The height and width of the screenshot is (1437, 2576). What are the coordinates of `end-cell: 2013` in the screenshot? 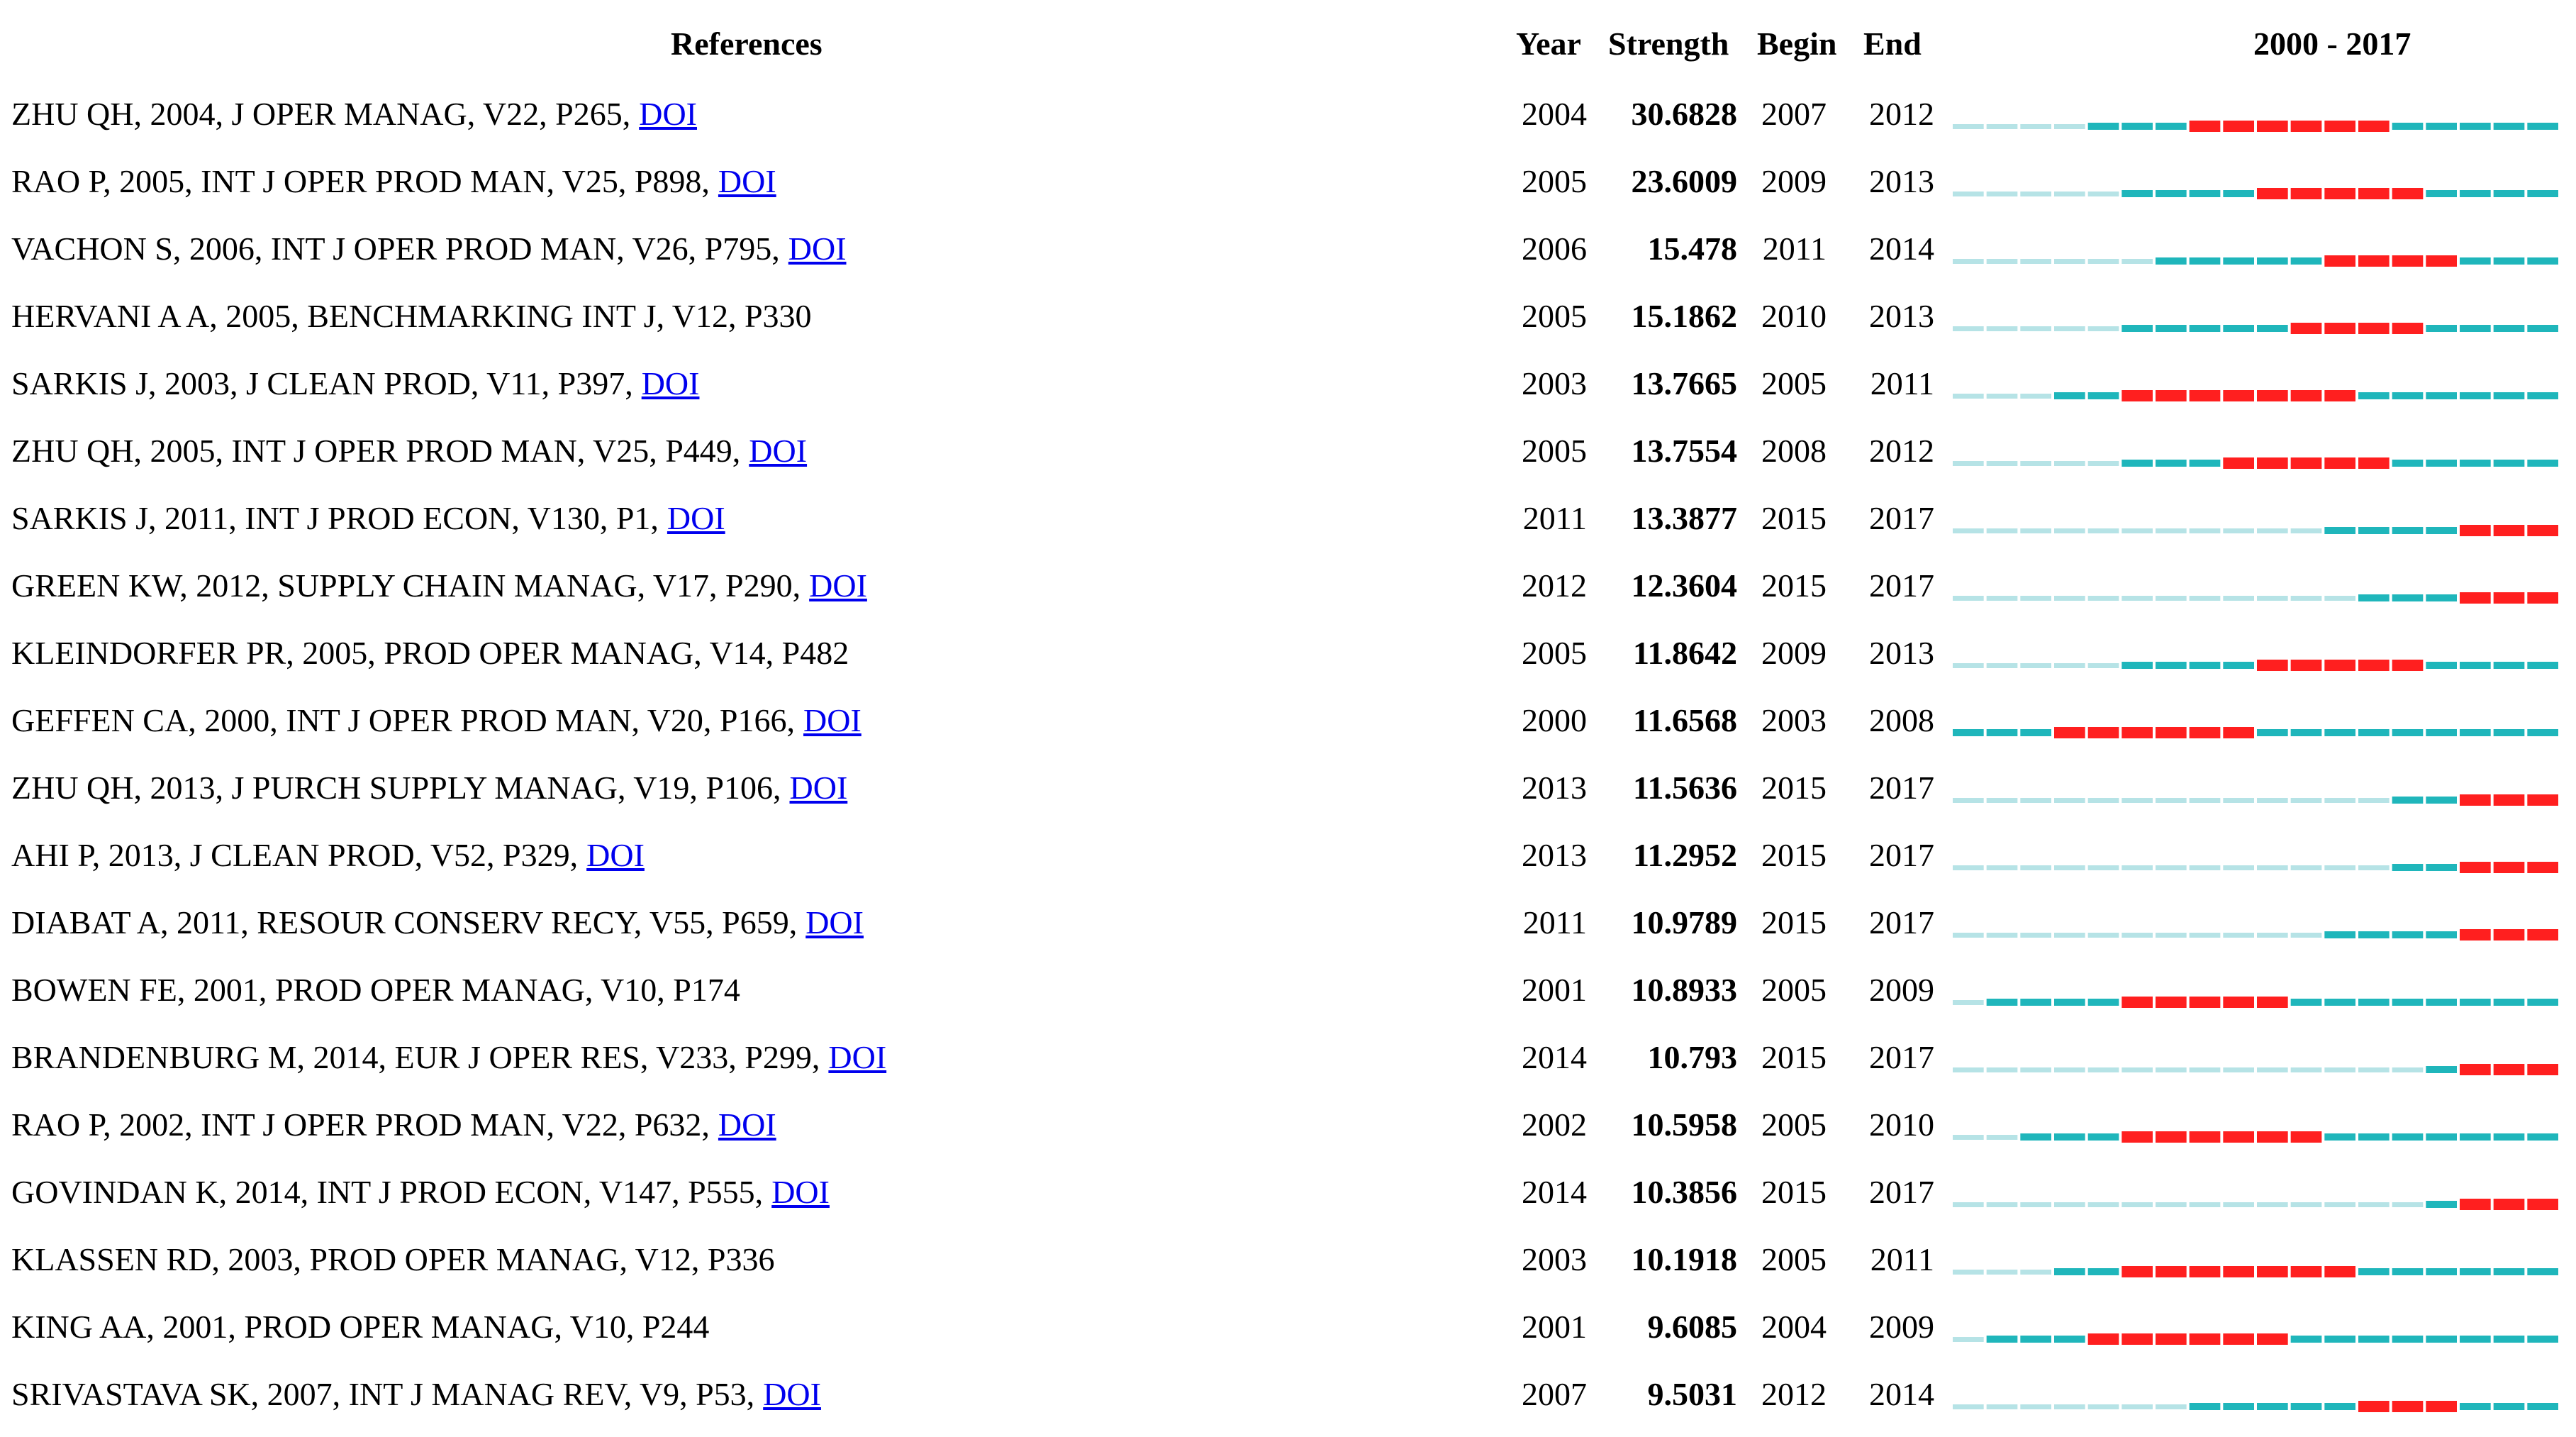 It's located at (1901, 181).